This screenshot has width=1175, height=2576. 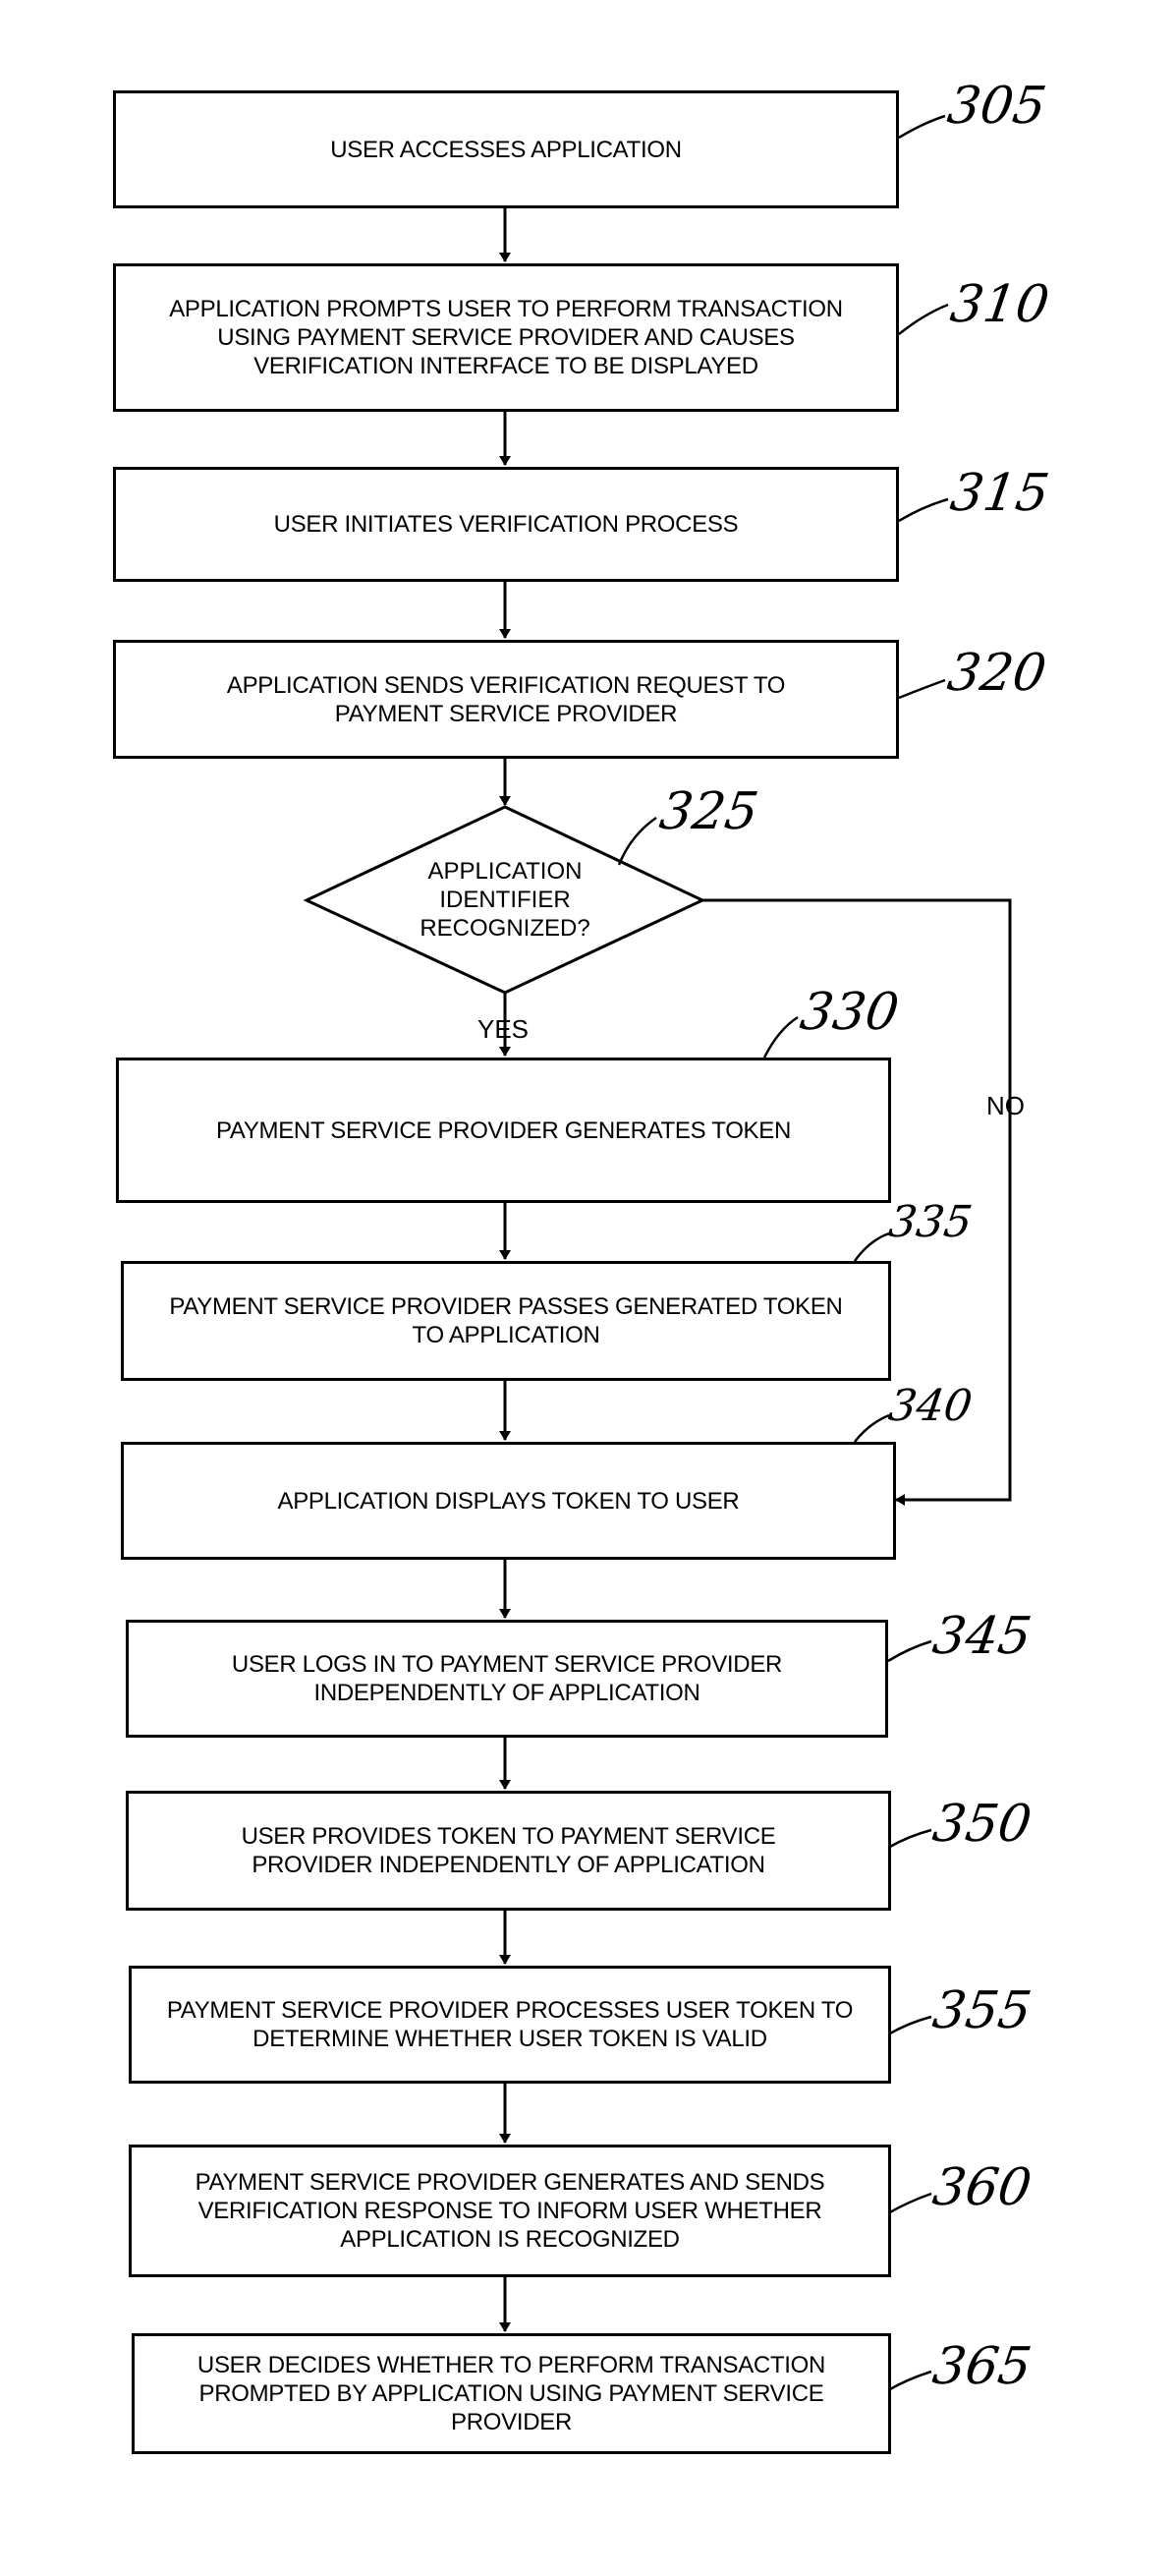 What do you see at coordinates (981, 2366) in the screenshot?
I see `ref-numeral-365: 365` at bounding box center [981, 2366].